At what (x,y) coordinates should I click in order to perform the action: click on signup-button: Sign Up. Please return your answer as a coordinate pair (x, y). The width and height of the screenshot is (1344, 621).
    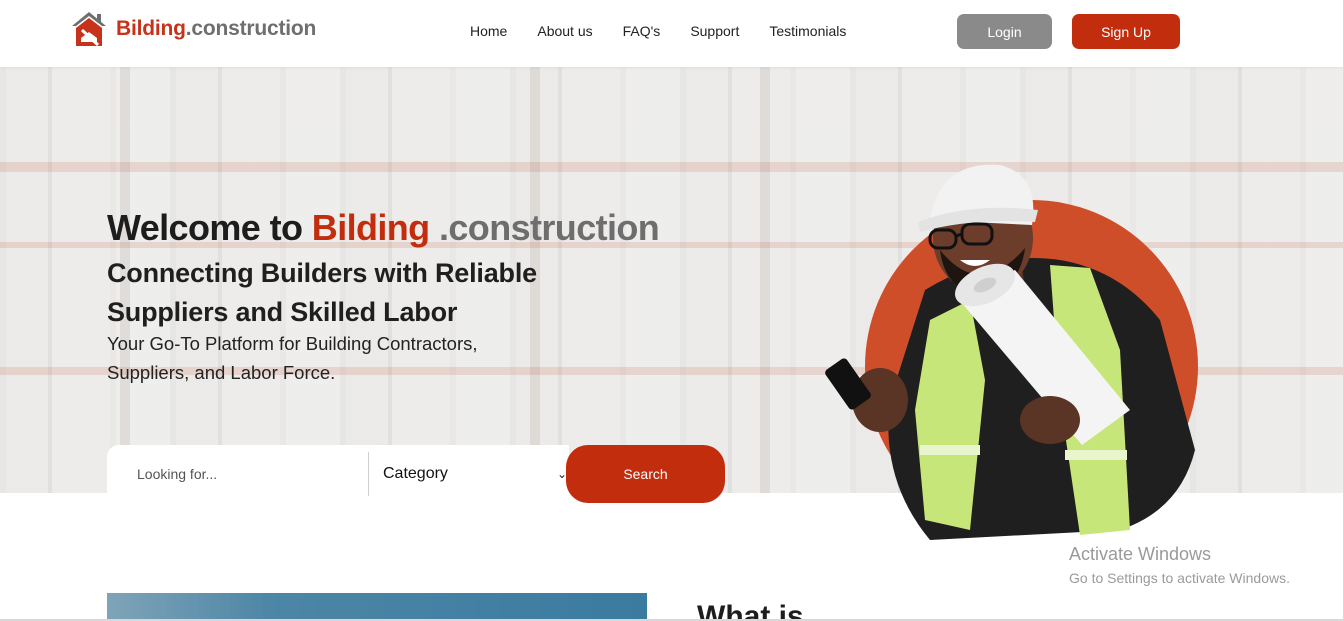
    Looking at the image, I should click on (1126, 31).